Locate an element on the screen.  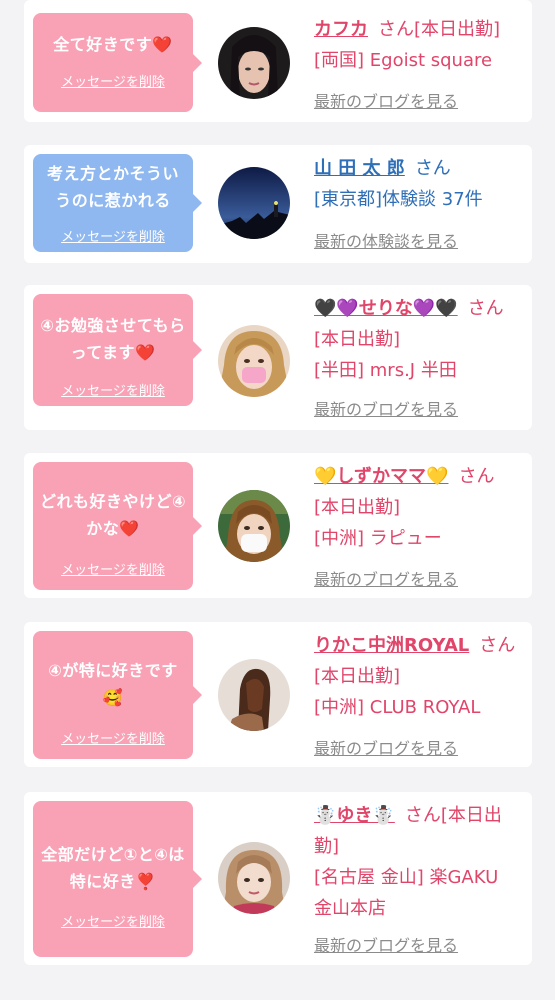
message-bubble: 考え方とかそういうのに惹かれる メッセージを削除 is located at coordinates (117, 203).